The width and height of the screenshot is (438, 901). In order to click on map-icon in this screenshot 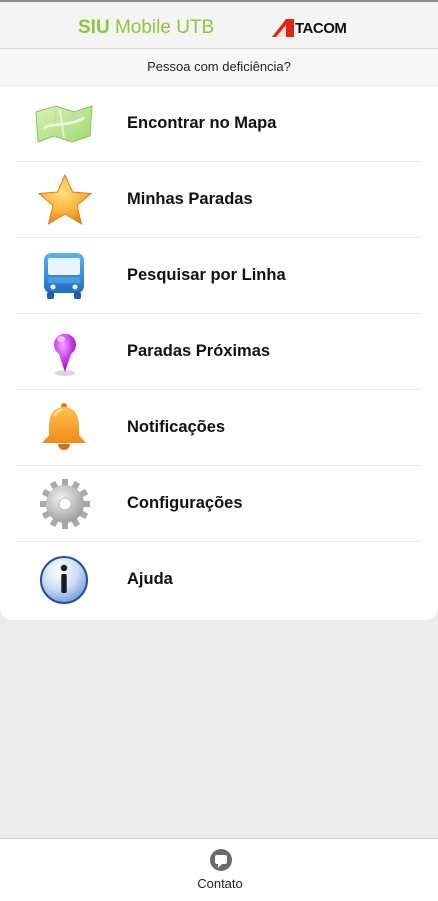, I will do `click(64, 124)`.